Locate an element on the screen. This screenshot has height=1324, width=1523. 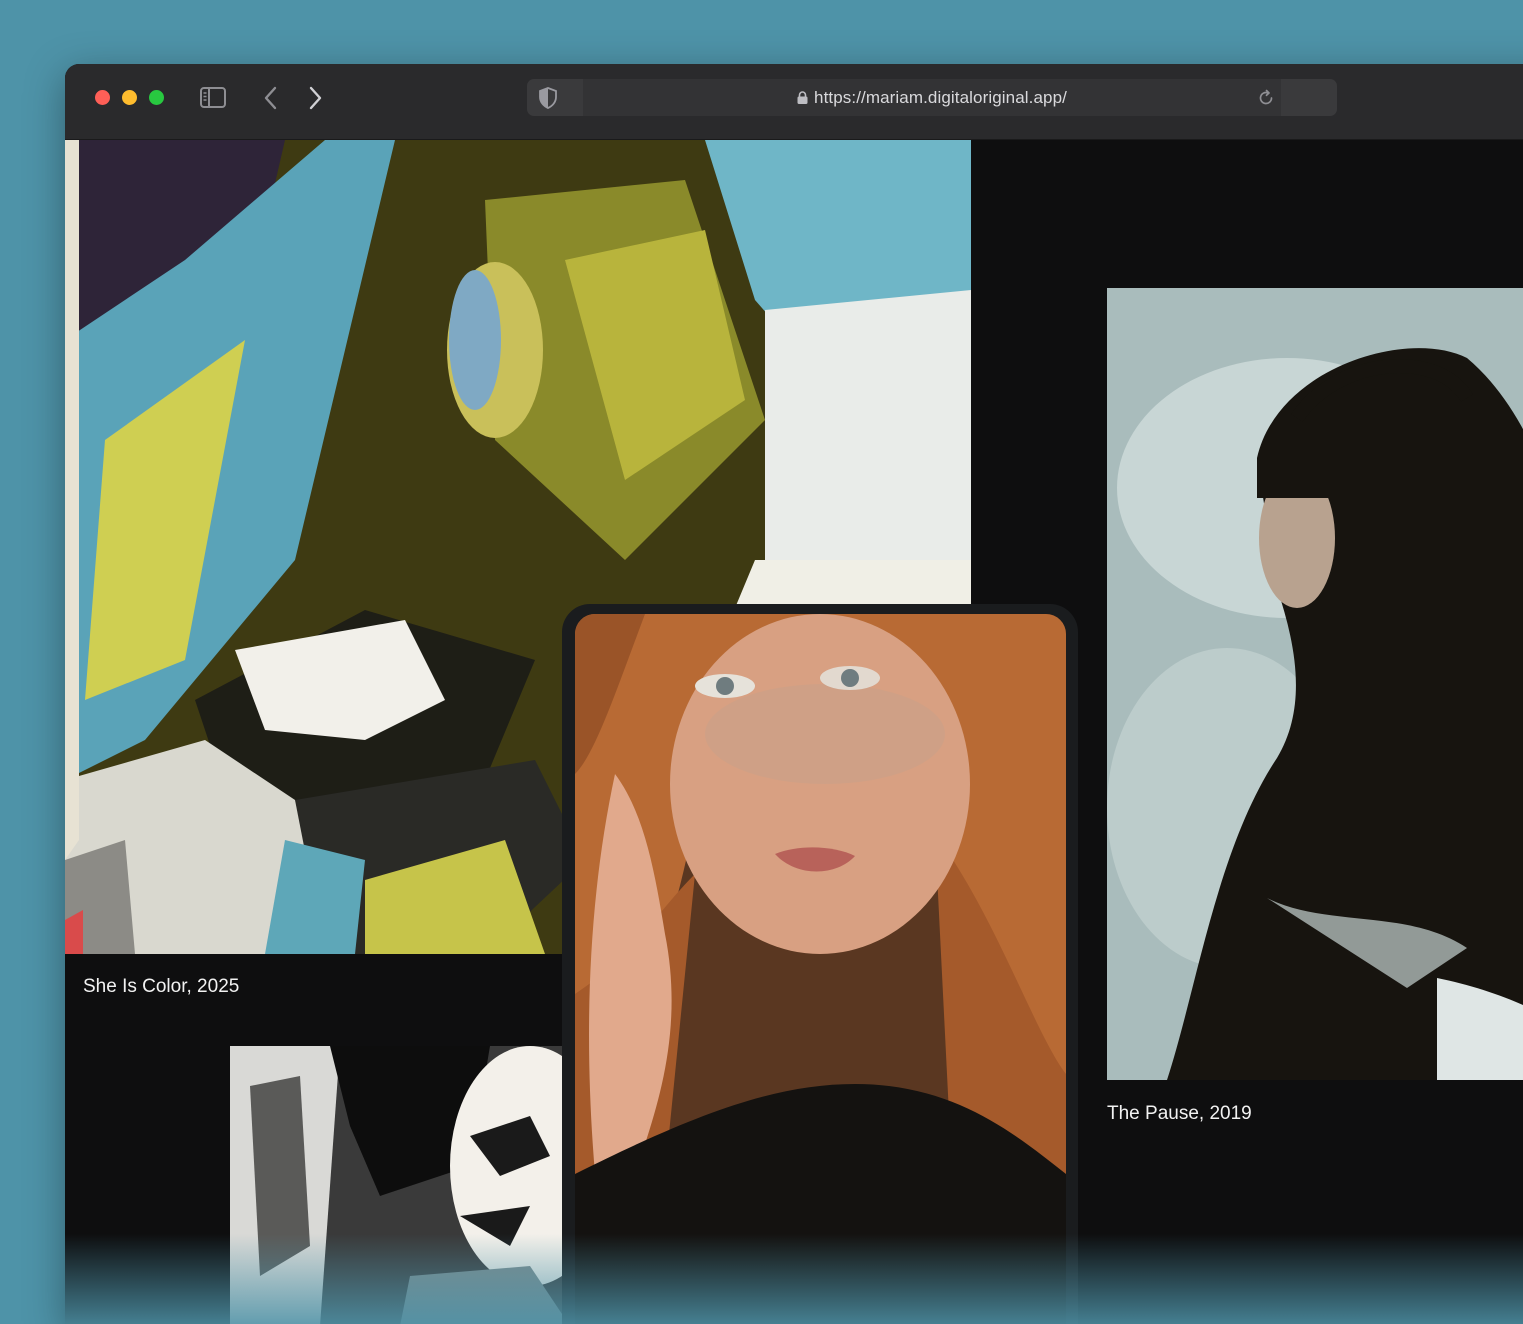
zoom-window-button is located at coordinates (156, 97).